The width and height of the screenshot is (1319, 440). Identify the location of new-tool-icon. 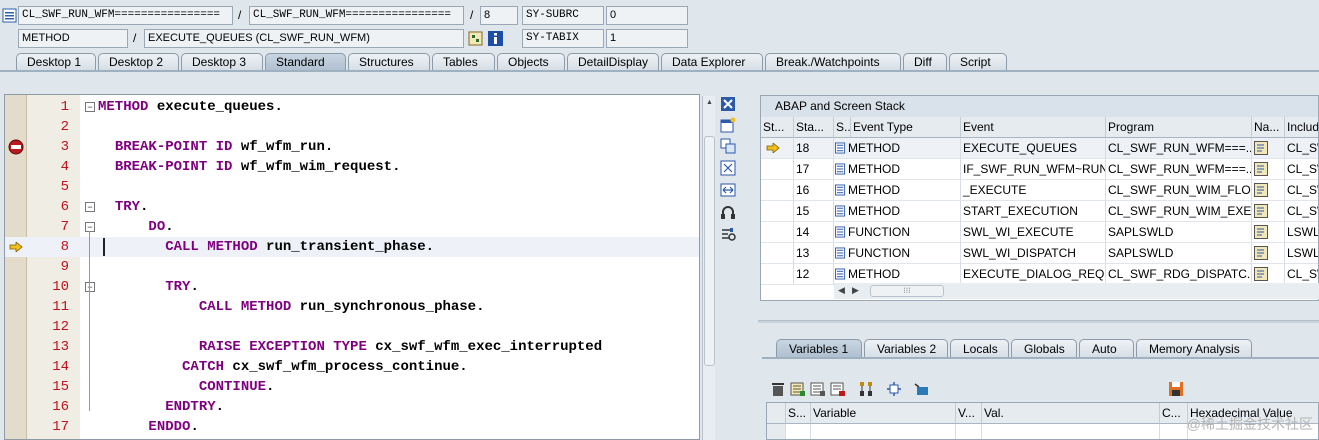
(728, 125).